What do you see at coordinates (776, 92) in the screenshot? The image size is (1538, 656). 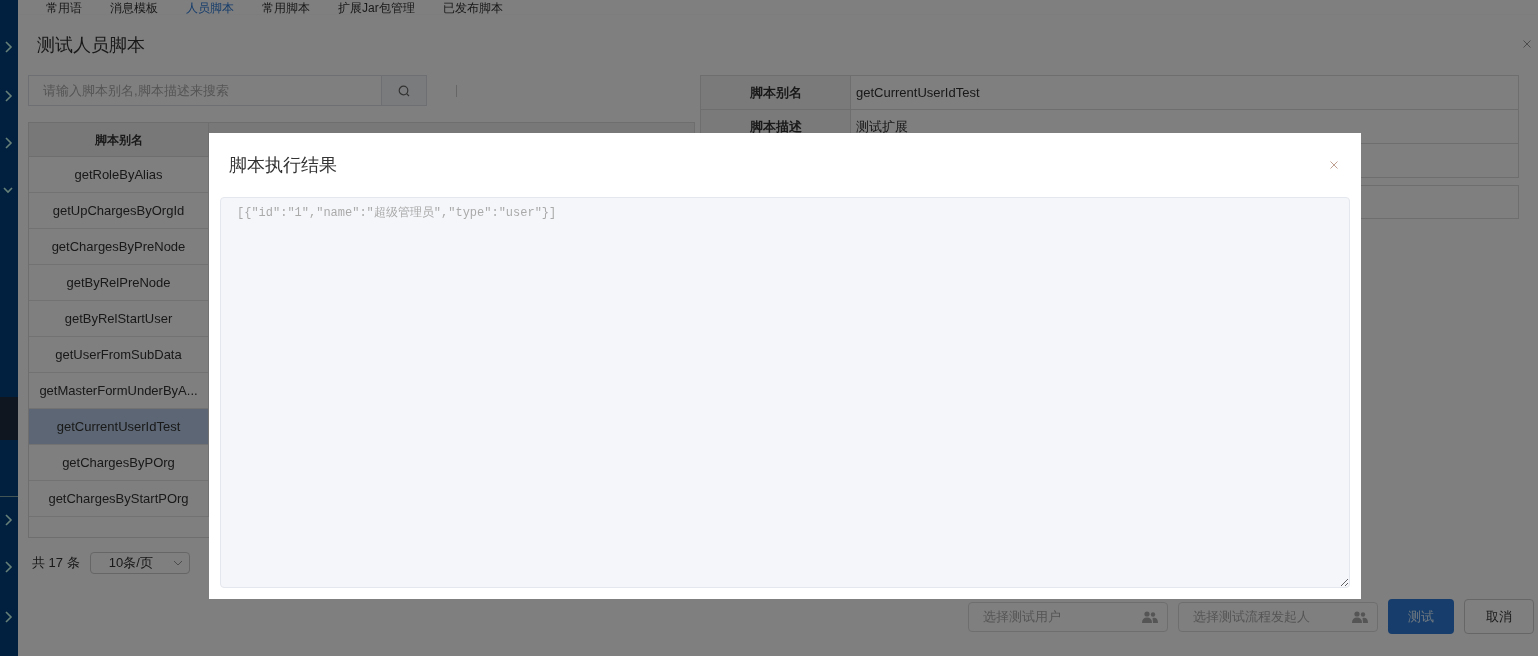 I see `field-label: 脚本别名` at bounding box center [776, 92].